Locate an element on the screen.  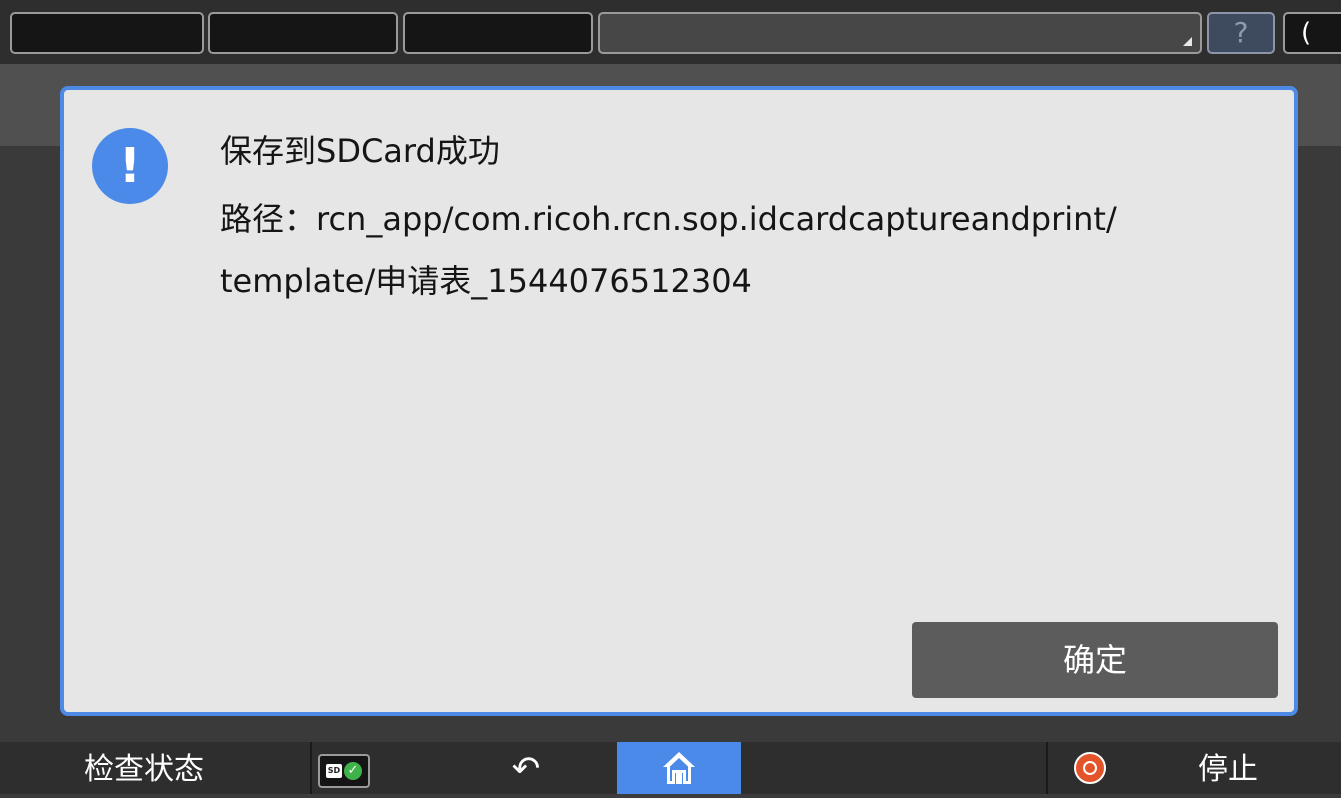
help-icon: ? is located at coordinates (1241, 32).